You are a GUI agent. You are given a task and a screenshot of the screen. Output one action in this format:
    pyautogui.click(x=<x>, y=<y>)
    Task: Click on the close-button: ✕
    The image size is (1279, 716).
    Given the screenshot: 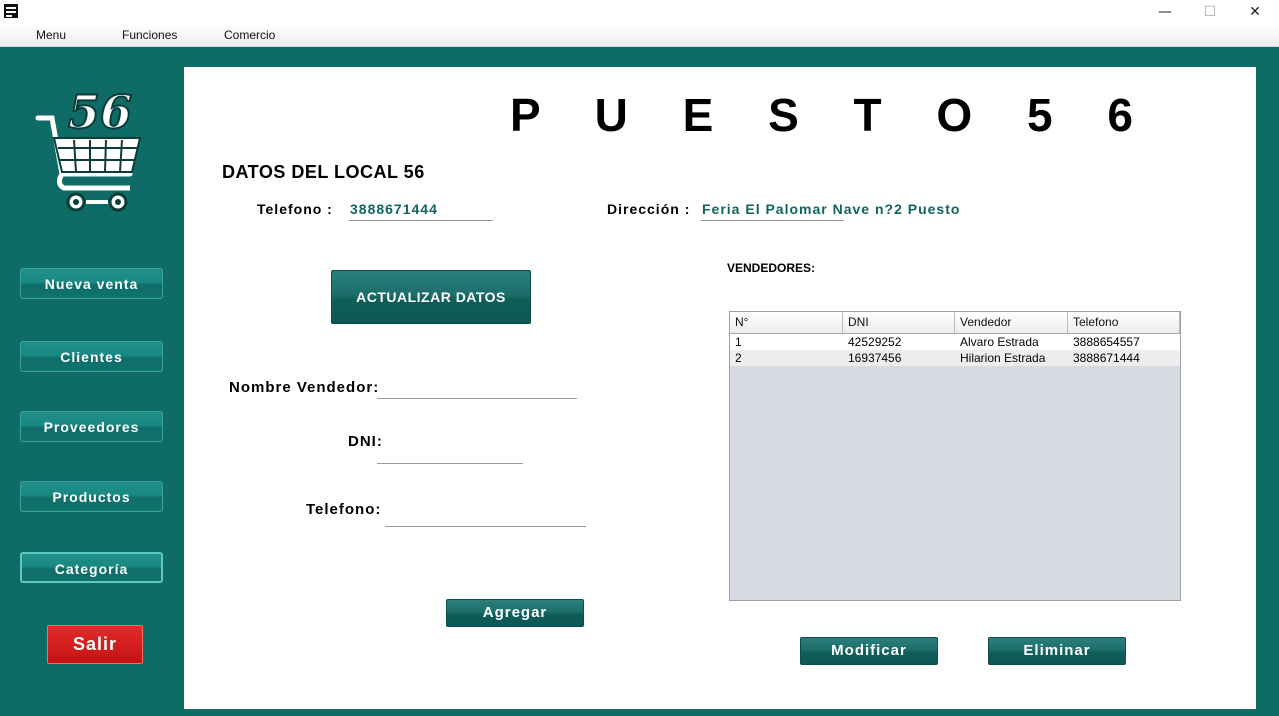 What is the action you would take?
    pyautogui.click(x=1255, y=12)
    